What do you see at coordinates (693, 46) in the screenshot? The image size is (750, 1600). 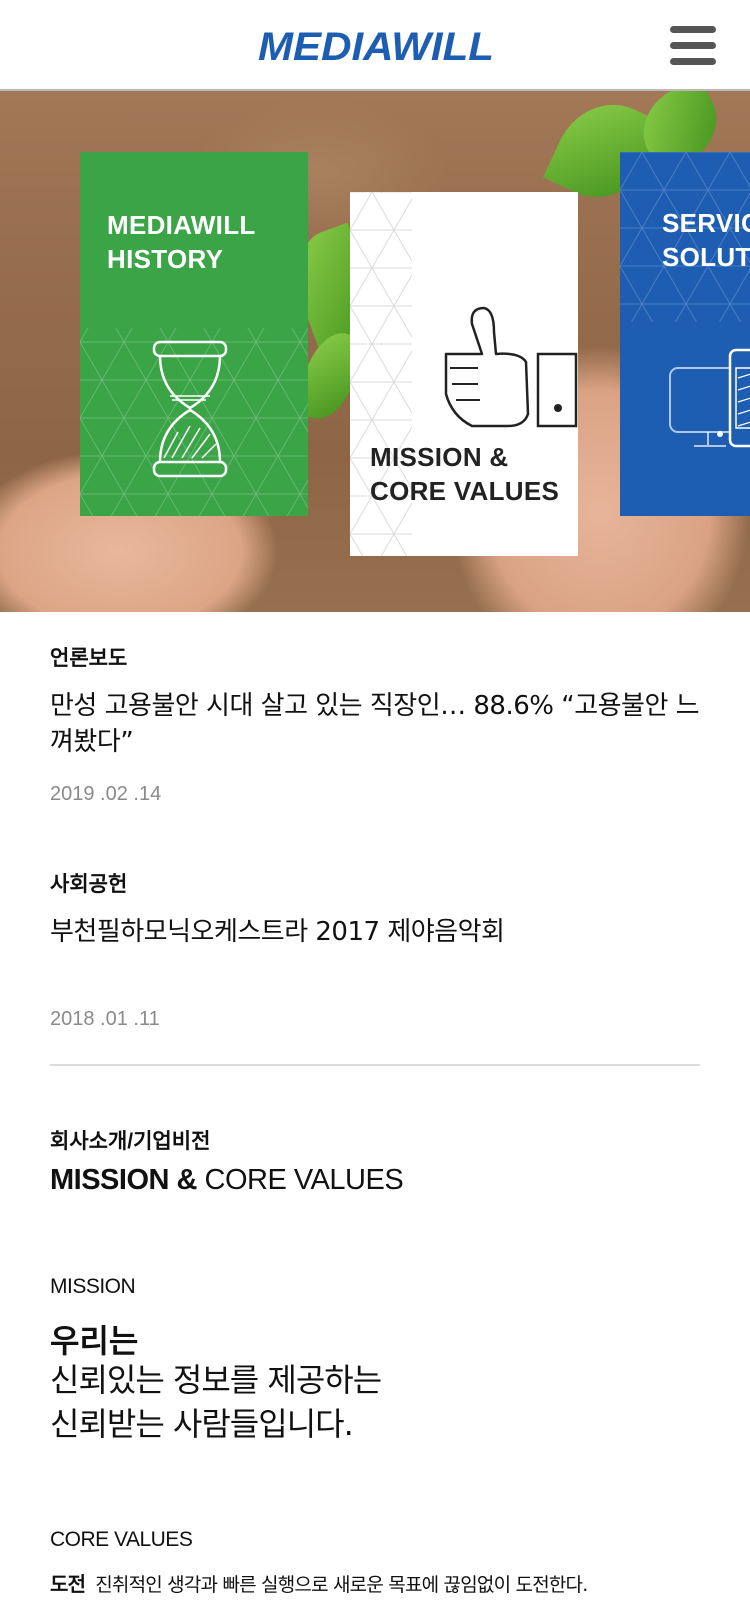 I see `hamburger-menu-icon` at bounding box center [693, 46].